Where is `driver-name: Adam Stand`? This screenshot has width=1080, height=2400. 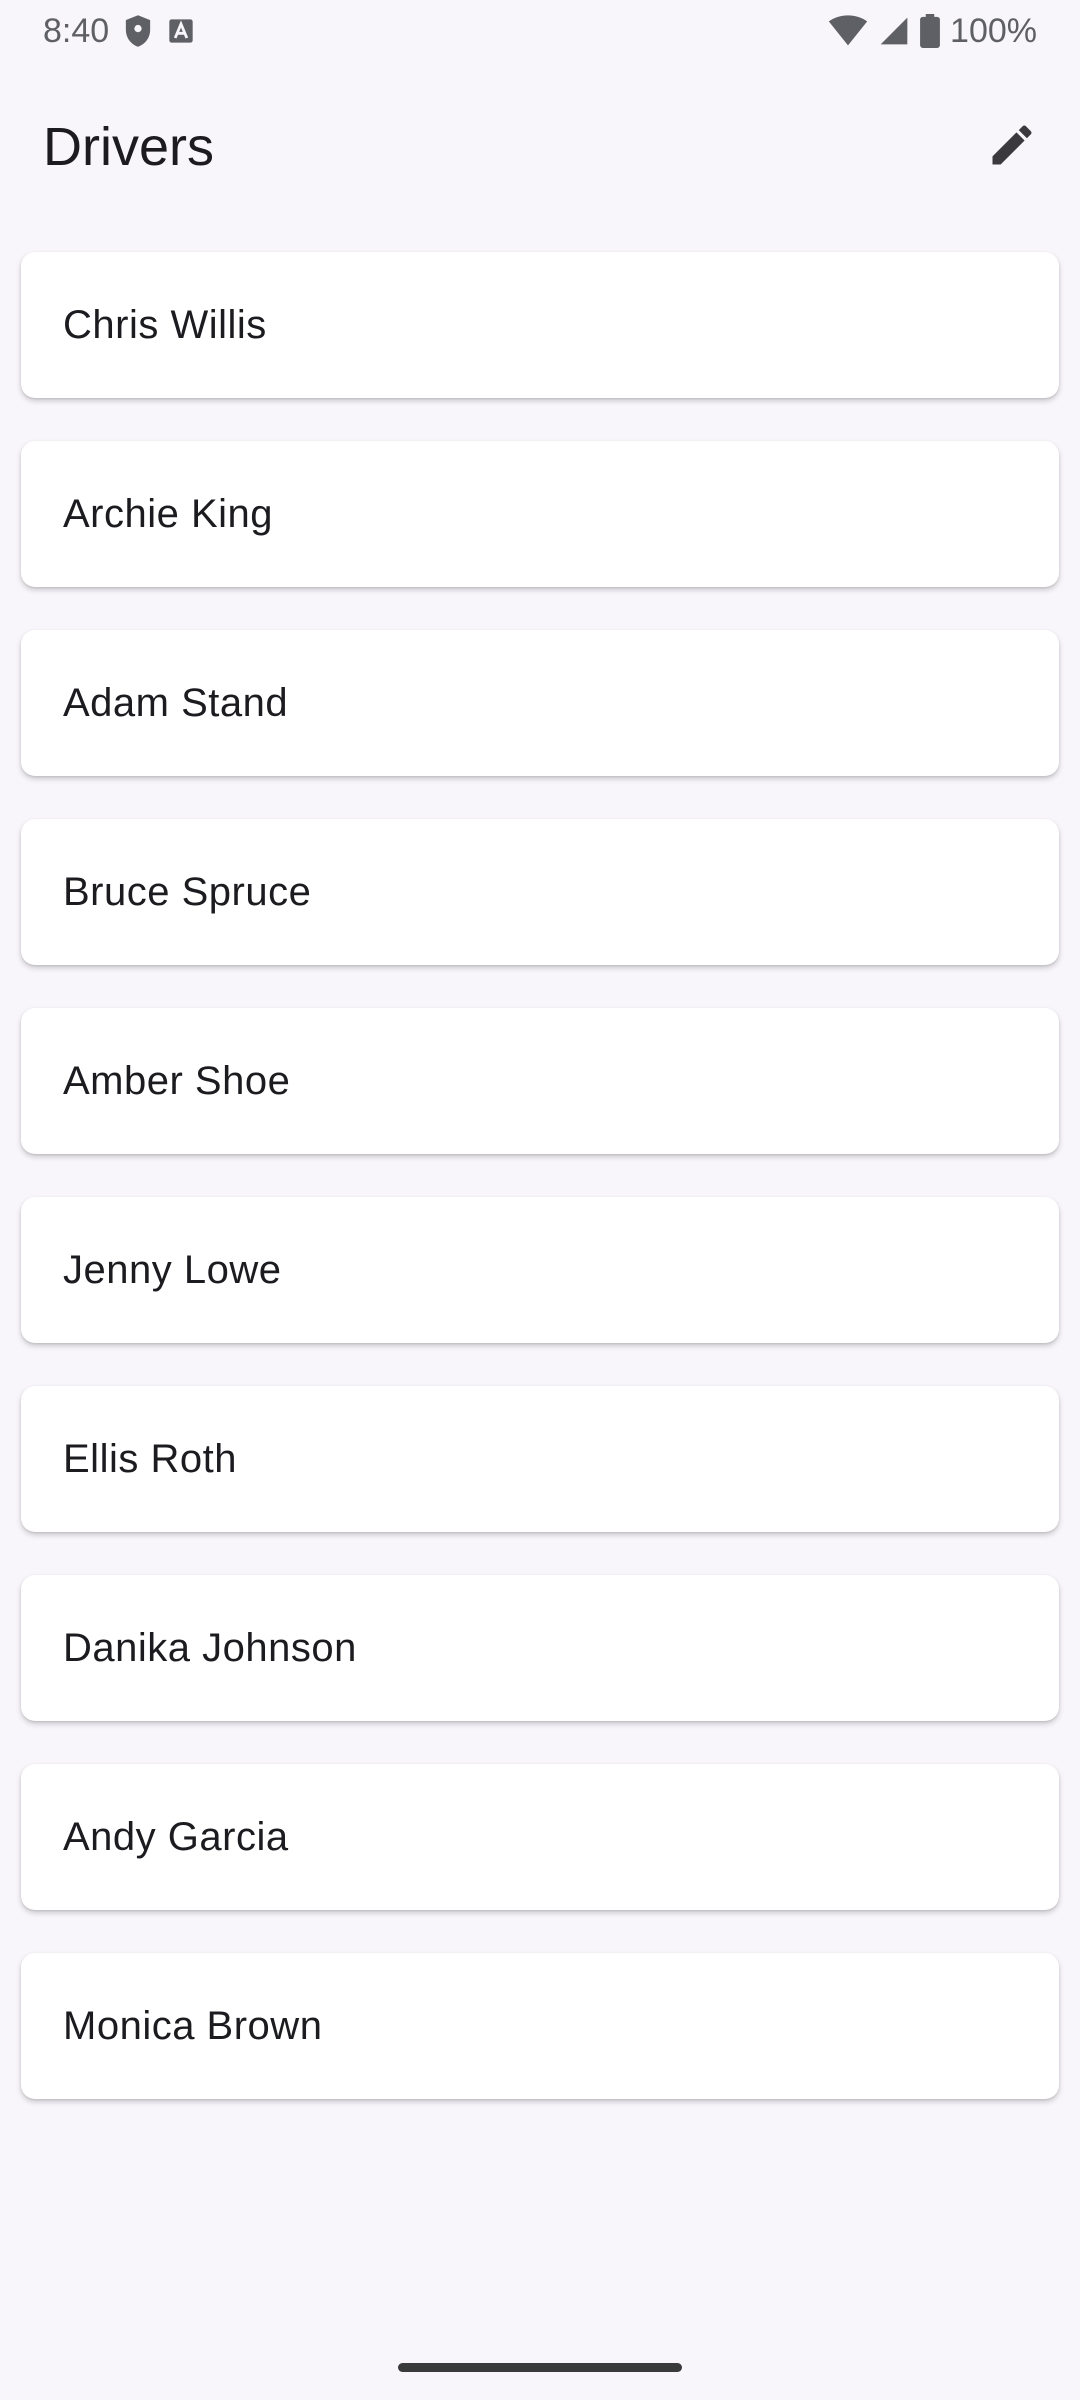 driver-name: Adam Stand is located at coordinates (176, 702).